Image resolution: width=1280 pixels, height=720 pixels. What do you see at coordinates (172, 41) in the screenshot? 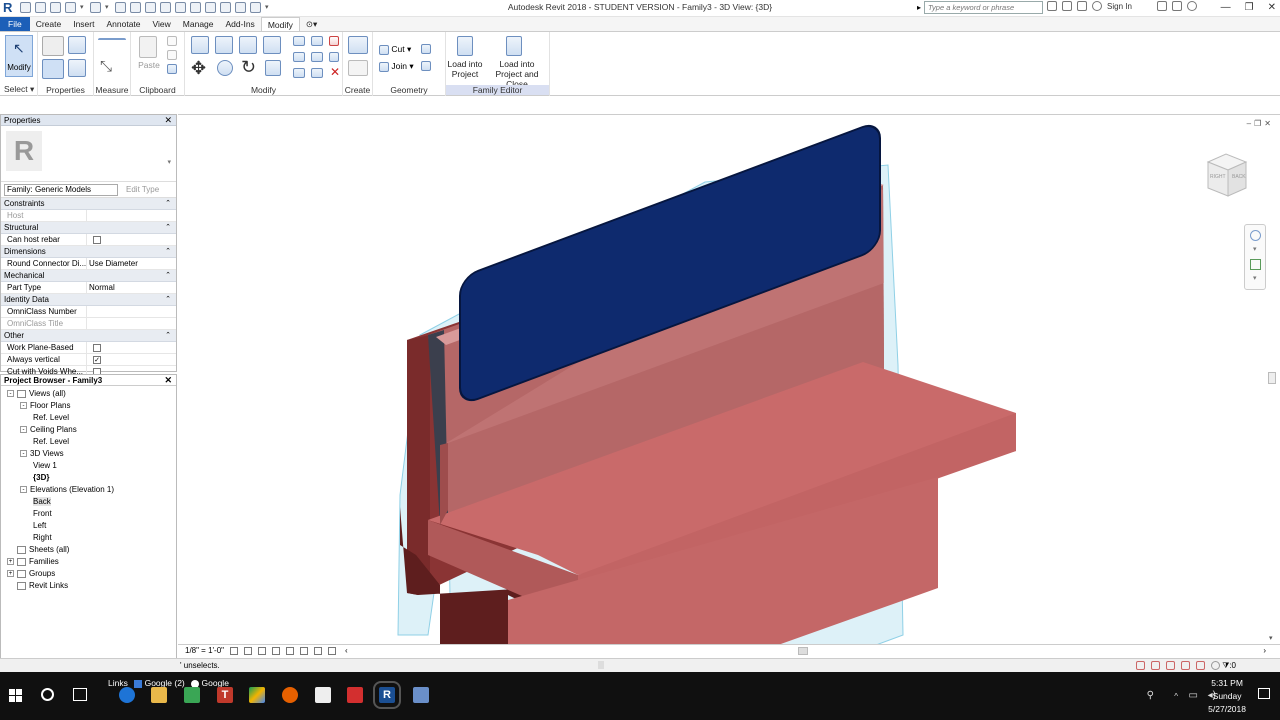
I see `cut-icon` at bounding box center [172, 41].